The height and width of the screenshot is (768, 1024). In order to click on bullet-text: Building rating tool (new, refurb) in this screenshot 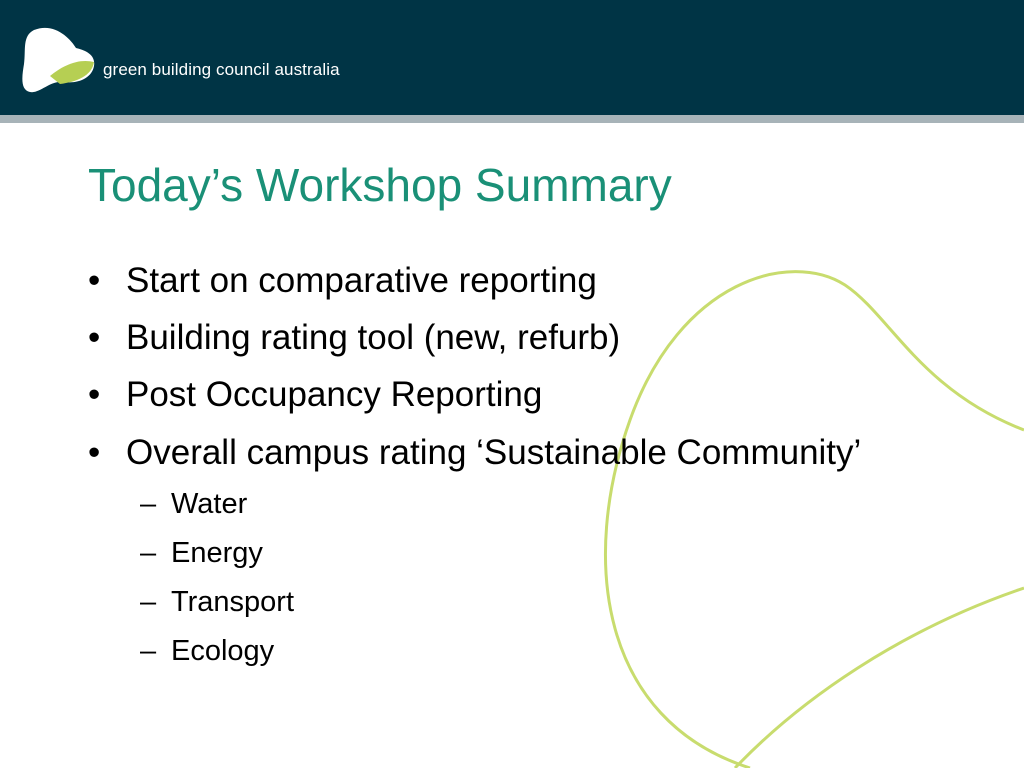, I will do `click(373, 337)`.